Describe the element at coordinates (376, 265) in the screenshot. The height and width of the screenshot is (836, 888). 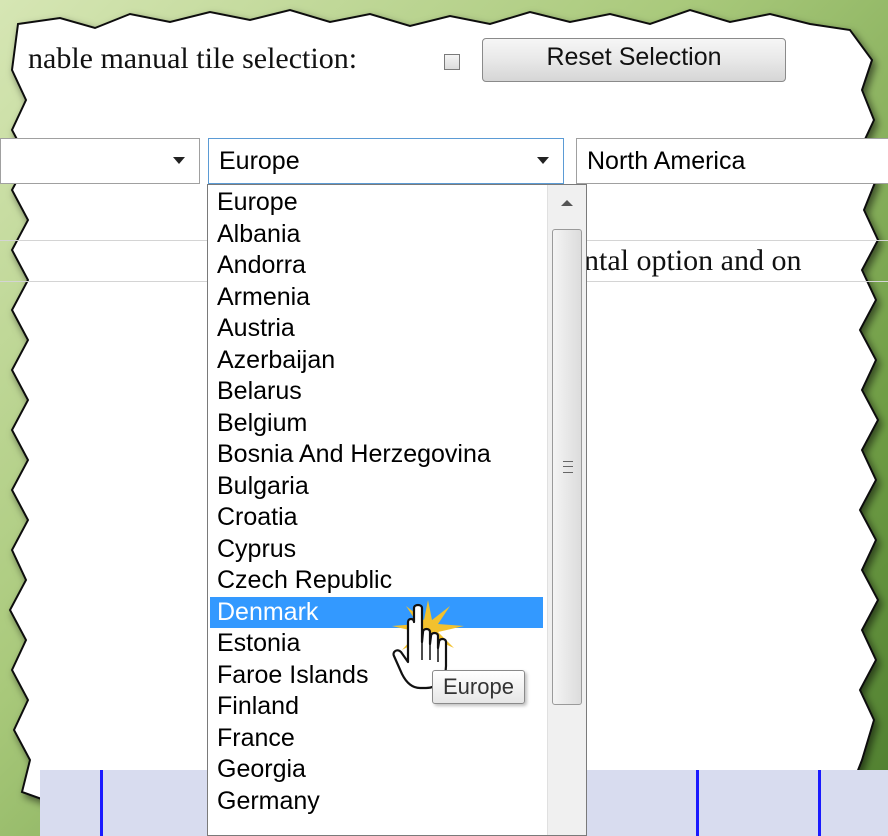
I see `dropdown-option: Andorra` at that location.